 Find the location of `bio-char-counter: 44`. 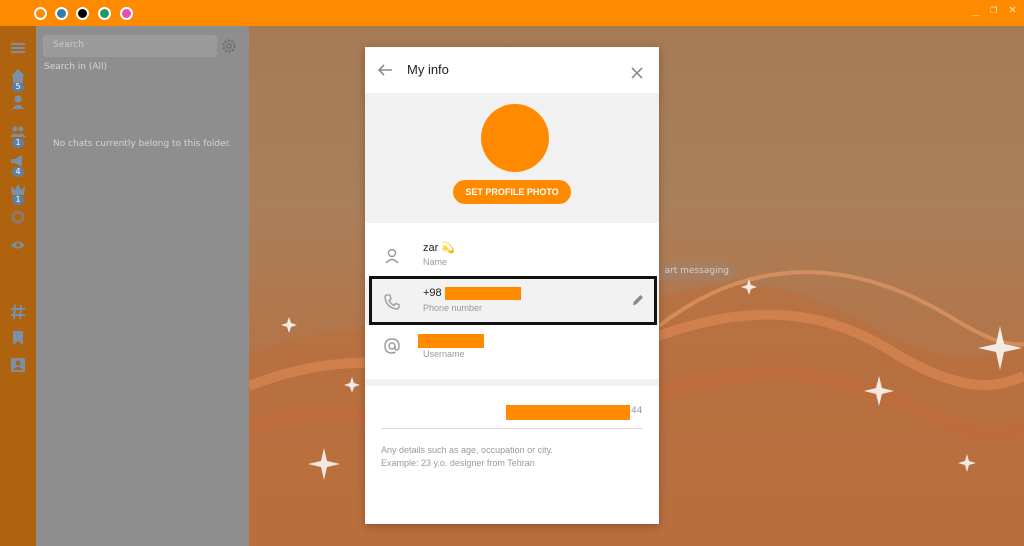

bio-char-counter: 44 is located at coordinates (637, 411).